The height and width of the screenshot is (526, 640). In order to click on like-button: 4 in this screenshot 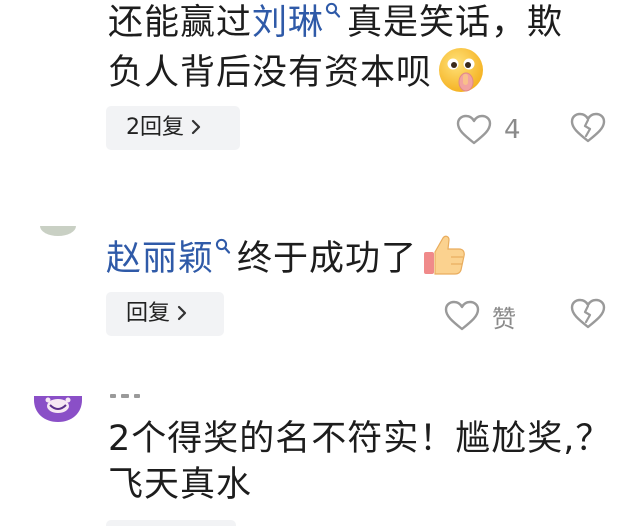, I will do `click(488, 130)`.